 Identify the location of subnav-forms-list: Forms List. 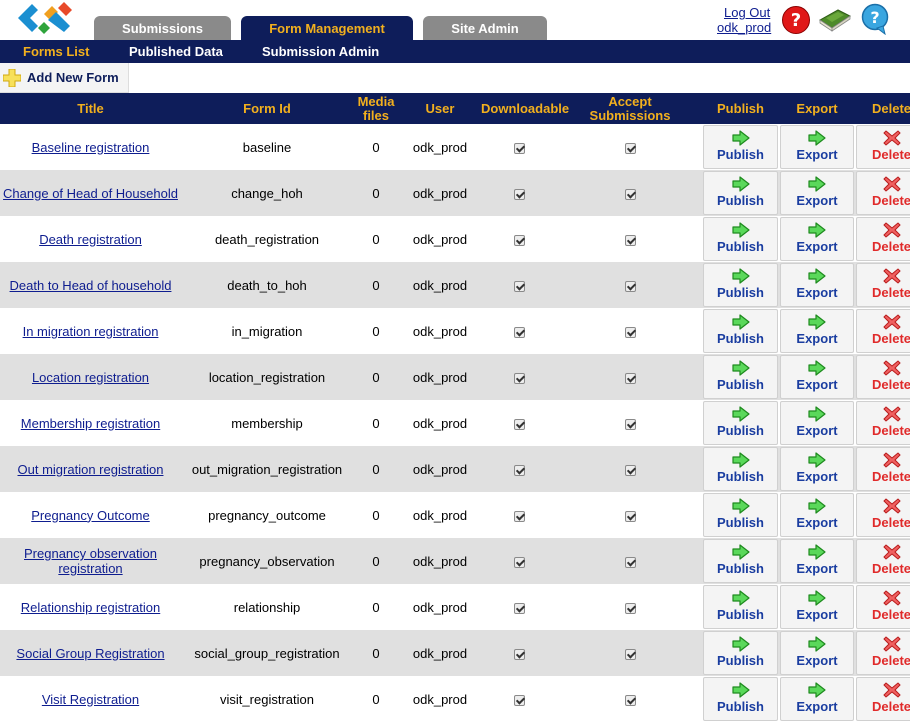
(56, 51).